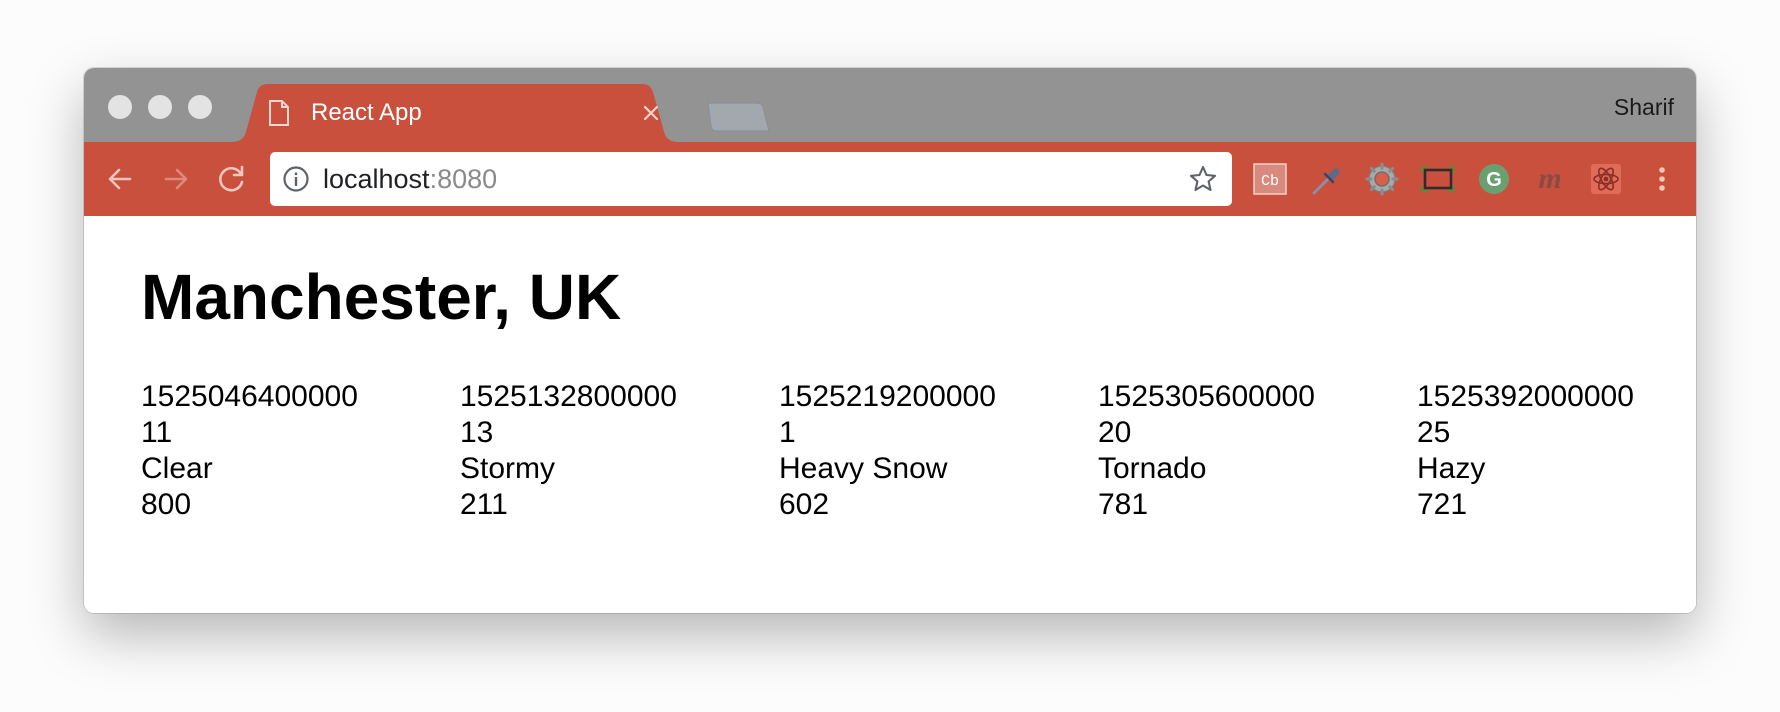 This screenshot has height=712, width=1780. Describe the element at coordinates (1248, 451) in the screenshot. I see `forecast-item: 1525305600000 20 Tornado 781` at that location.